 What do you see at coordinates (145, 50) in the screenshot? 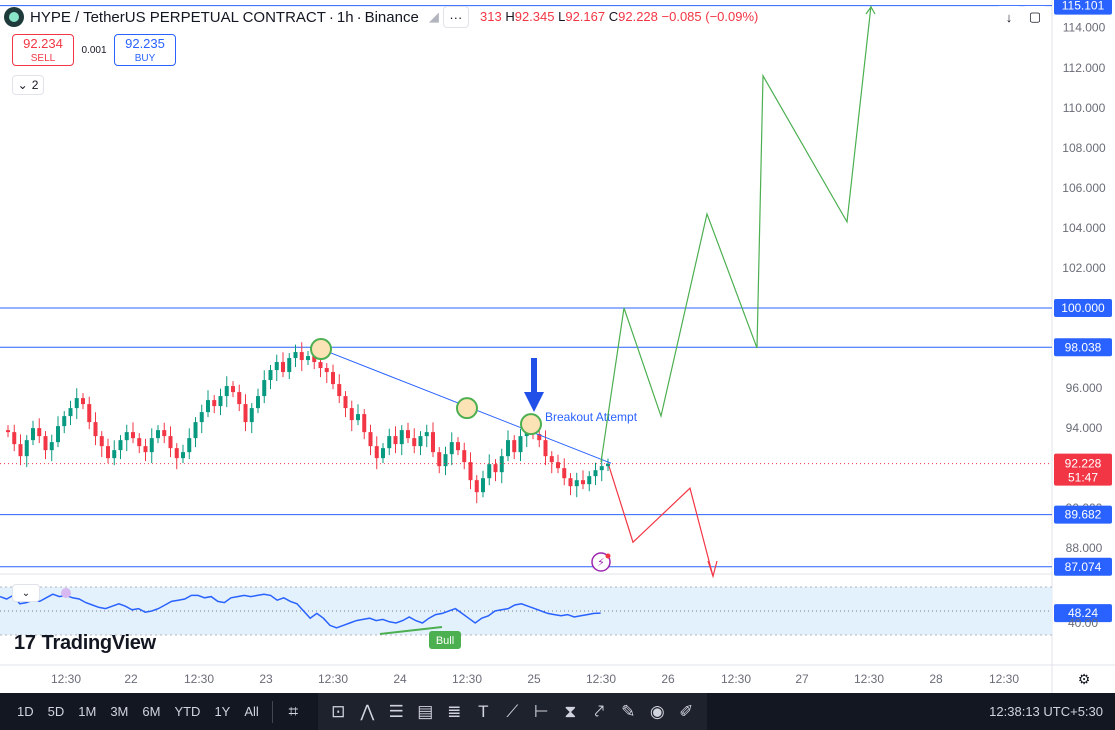
I see `buy-button: 92.235 BUY` at bounding box center [145, 50].